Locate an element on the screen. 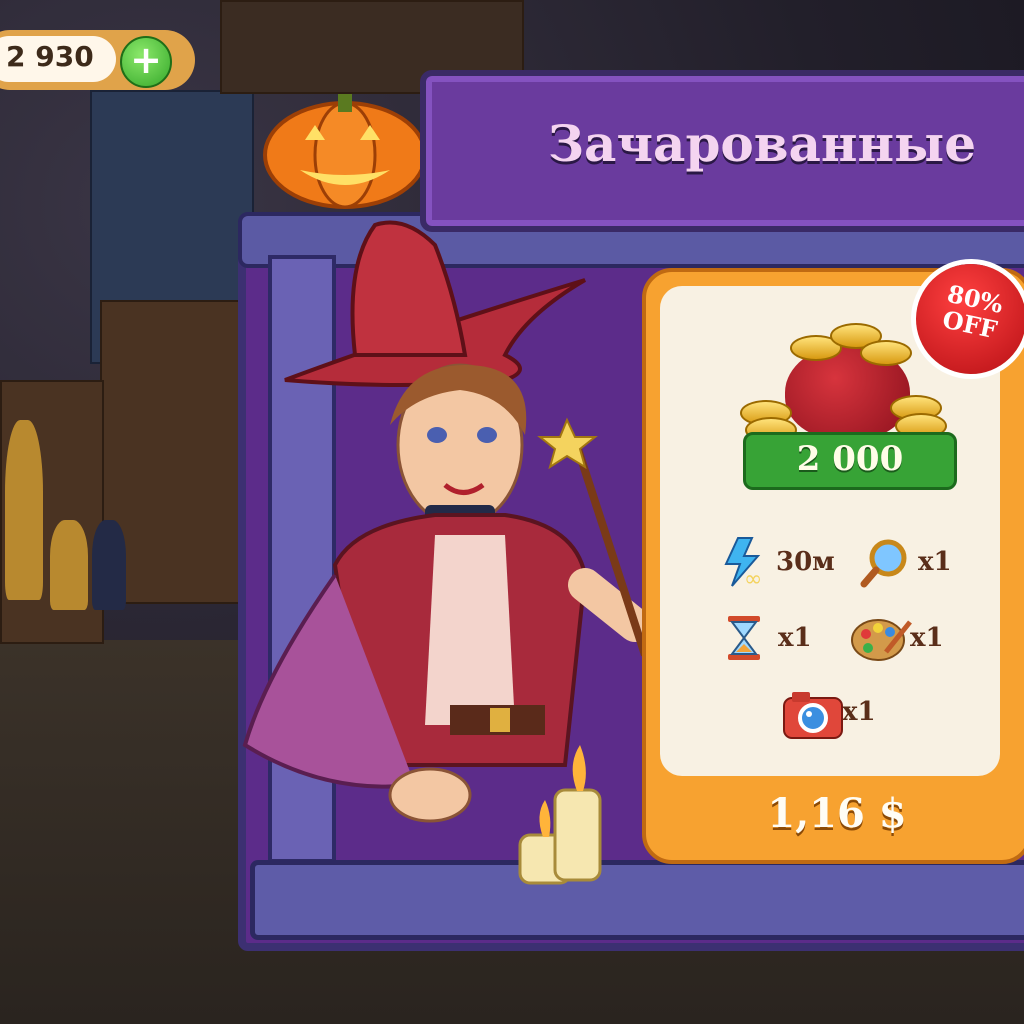  bonus-hourglass: x1 is located at coordinates (765, 638).